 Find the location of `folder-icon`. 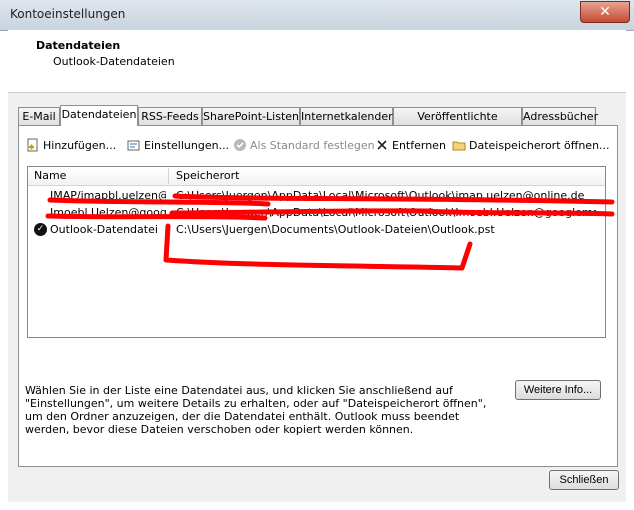

folder-icon is located at coordinates (459, 146).